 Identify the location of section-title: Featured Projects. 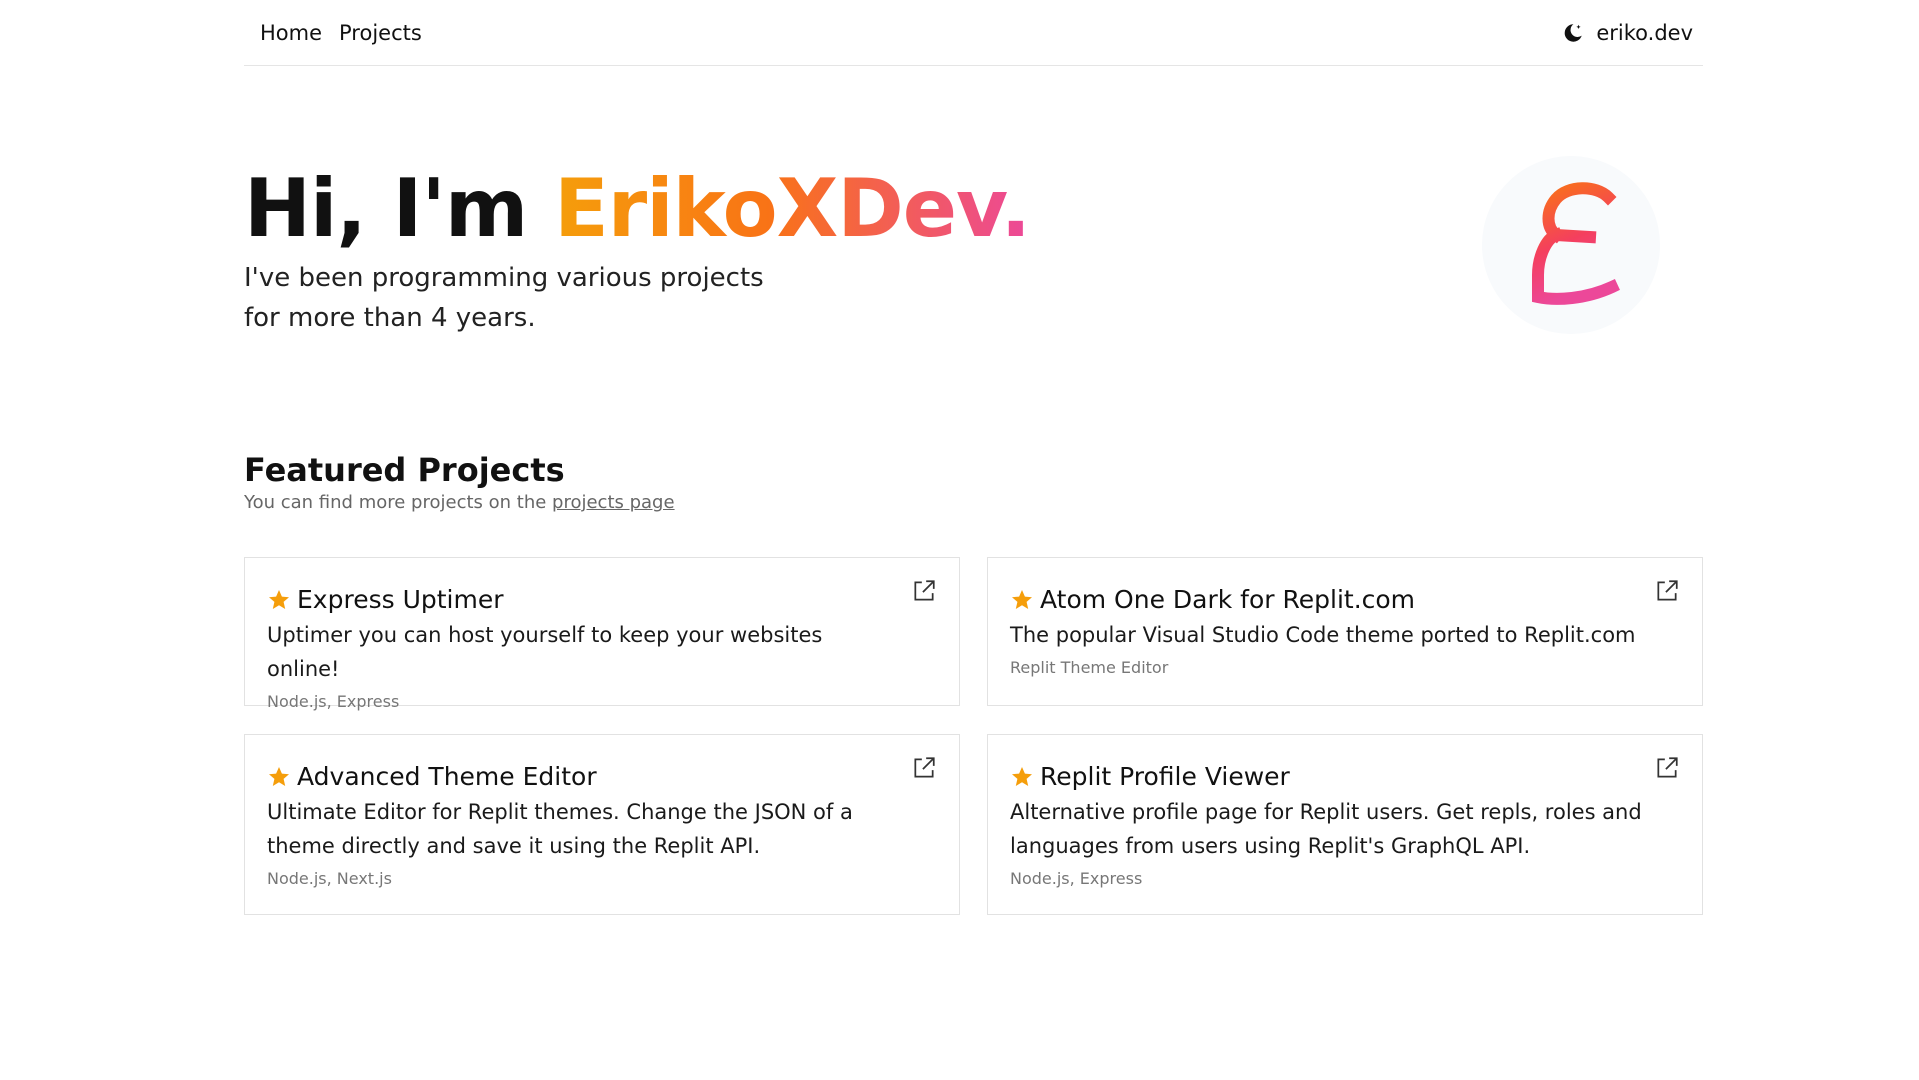
(404, 470).